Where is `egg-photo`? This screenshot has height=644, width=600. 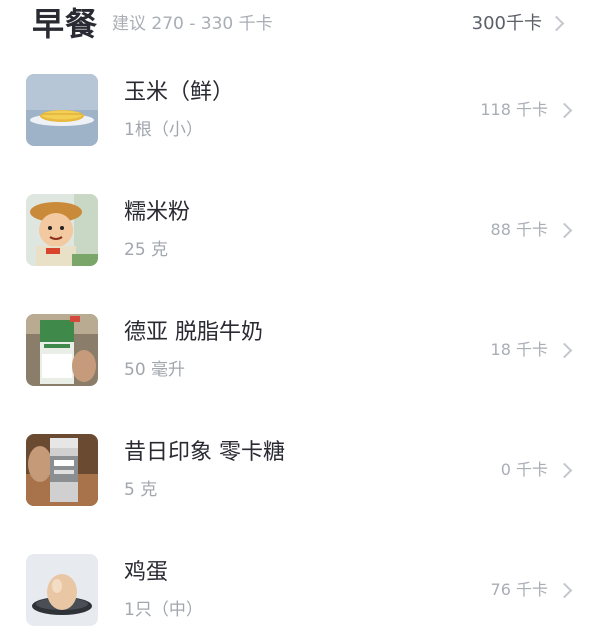 egg-photo is located at coordinates (62, 590).